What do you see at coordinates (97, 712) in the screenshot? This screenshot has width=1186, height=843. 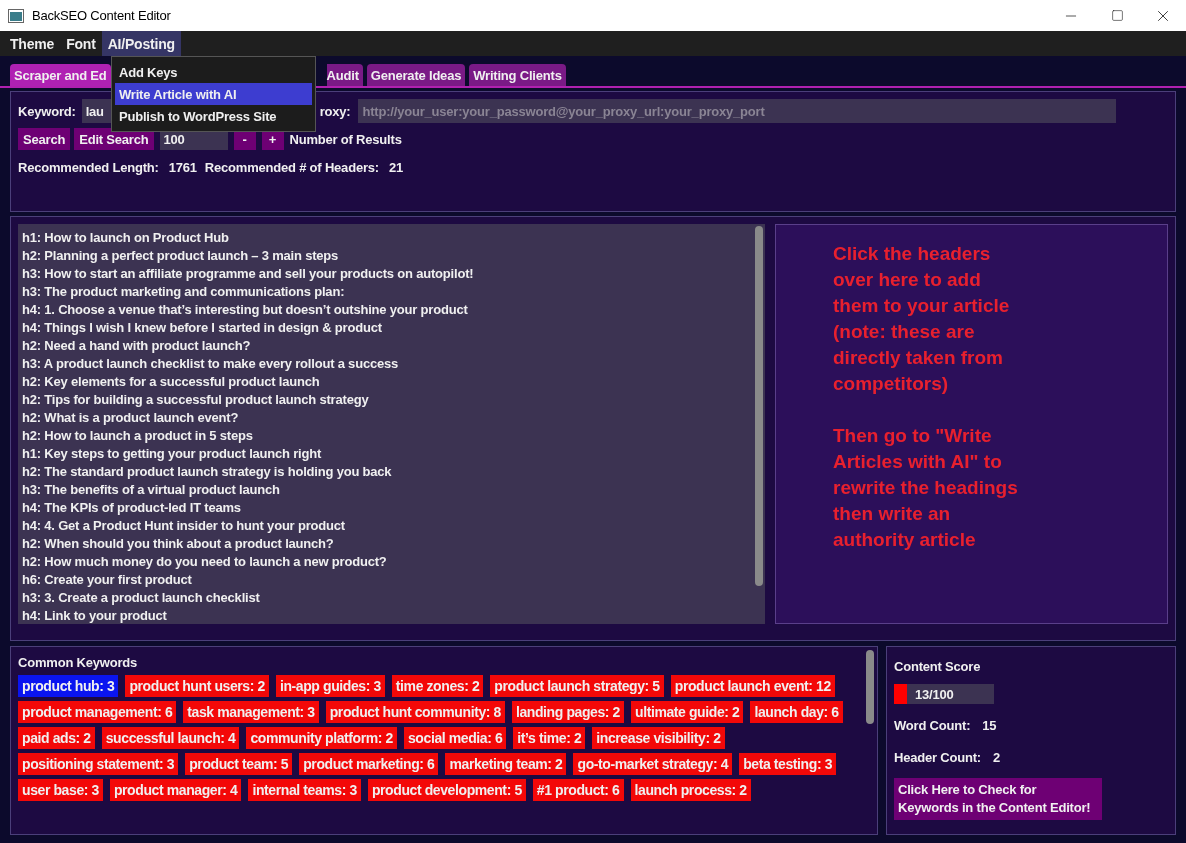 I see `keyword-tag: product management: 6` at bounding box center [97, 712].